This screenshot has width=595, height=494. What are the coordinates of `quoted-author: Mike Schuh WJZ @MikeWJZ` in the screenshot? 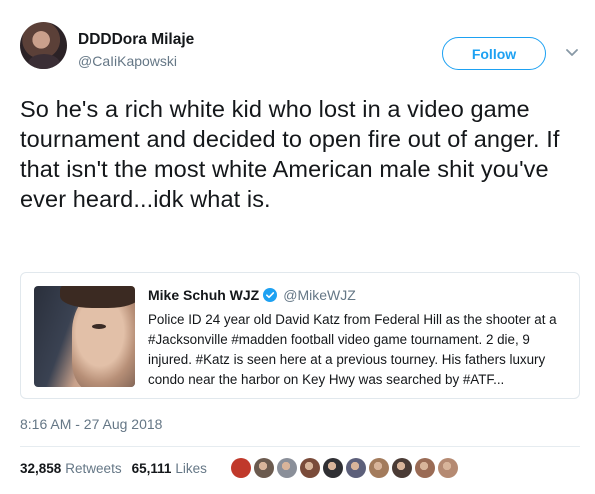 It's located at (252, 295).